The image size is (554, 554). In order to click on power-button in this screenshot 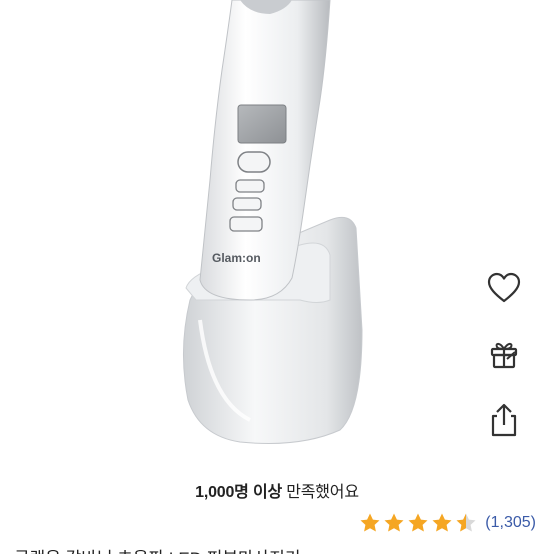, I will do `click(254, 162)`.